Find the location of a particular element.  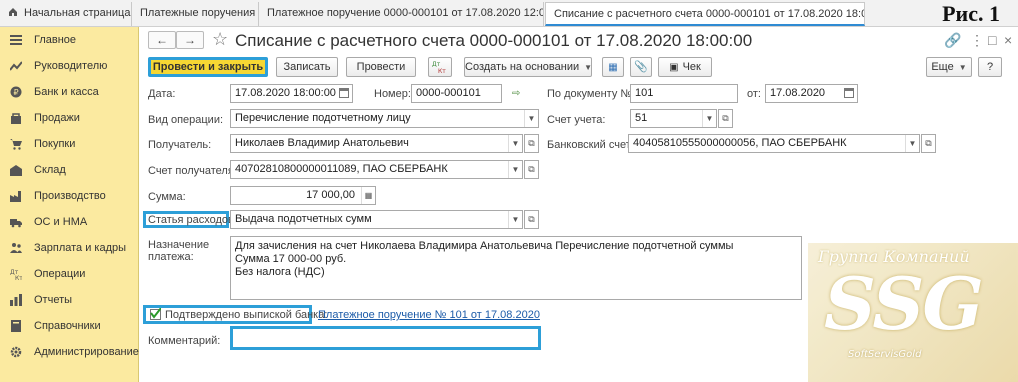

sidebar-item-admin: Администрирование is located at coordinates (69, 352).